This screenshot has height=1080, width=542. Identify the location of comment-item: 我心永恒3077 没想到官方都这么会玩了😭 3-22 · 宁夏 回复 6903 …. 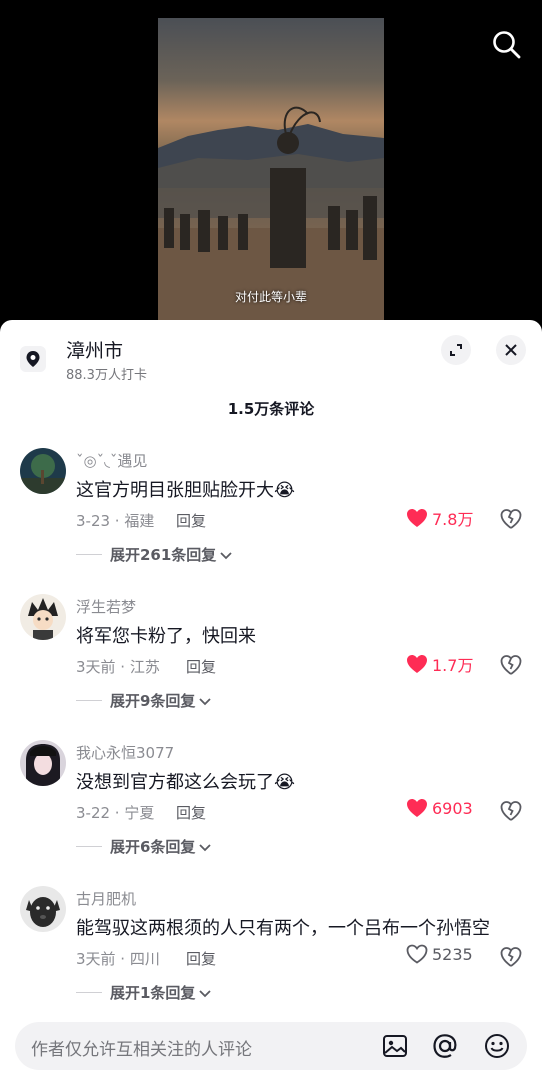
(271, 810).